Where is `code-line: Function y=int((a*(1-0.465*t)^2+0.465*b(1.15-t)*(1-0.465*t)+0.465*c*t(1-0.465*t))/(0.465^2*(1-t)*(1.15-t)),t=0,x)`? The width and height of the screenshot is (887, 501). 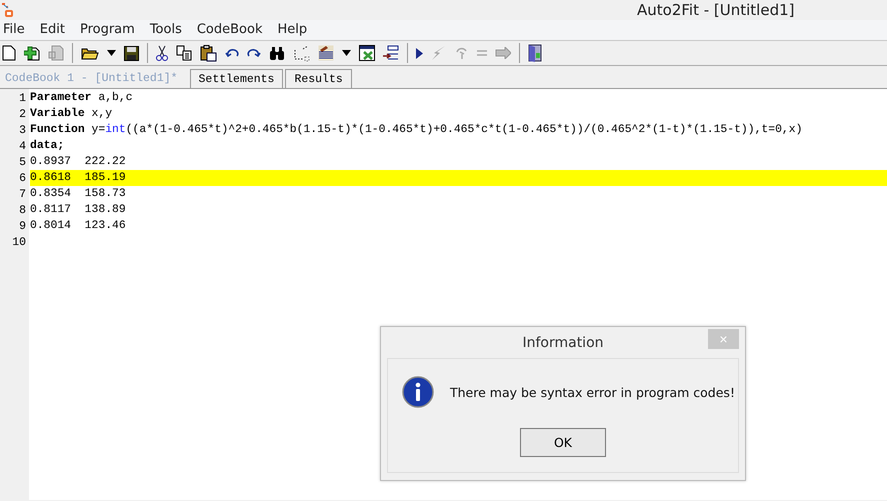 code-line: Function y=int((a*(1-0.465*t)^2+0.465*b(1.15-t)*(1-0.465*t)+0.465*c*t(1-0.465*t))/(0.465^2*(1-t)*(1.15-t)),t=0,x) is located at coordinates (417, 130).